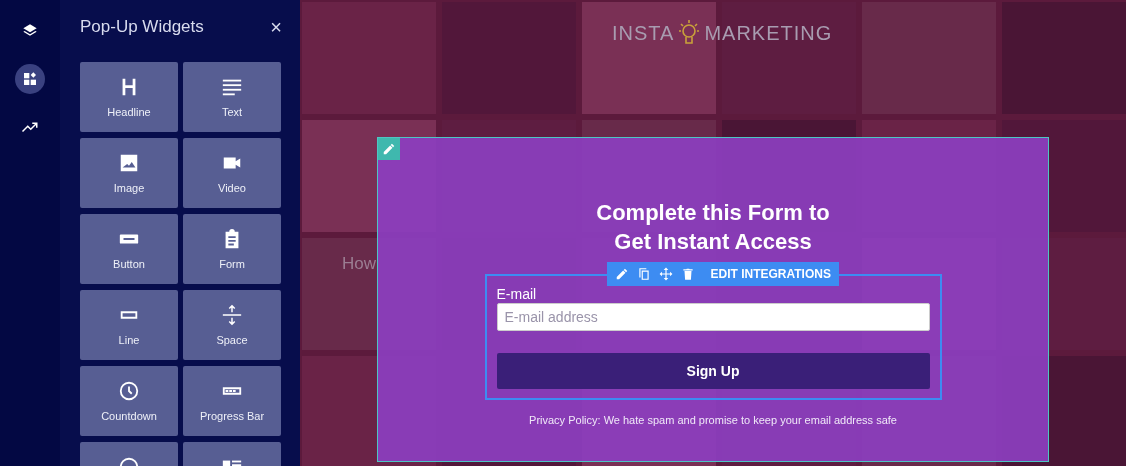 The height and width of the screenshot is (466, 1126). Describe the element at coordinates (713, 227) in the screenshot. I see `popup-heading: Complete this Form to Get Instant Access` at that location.